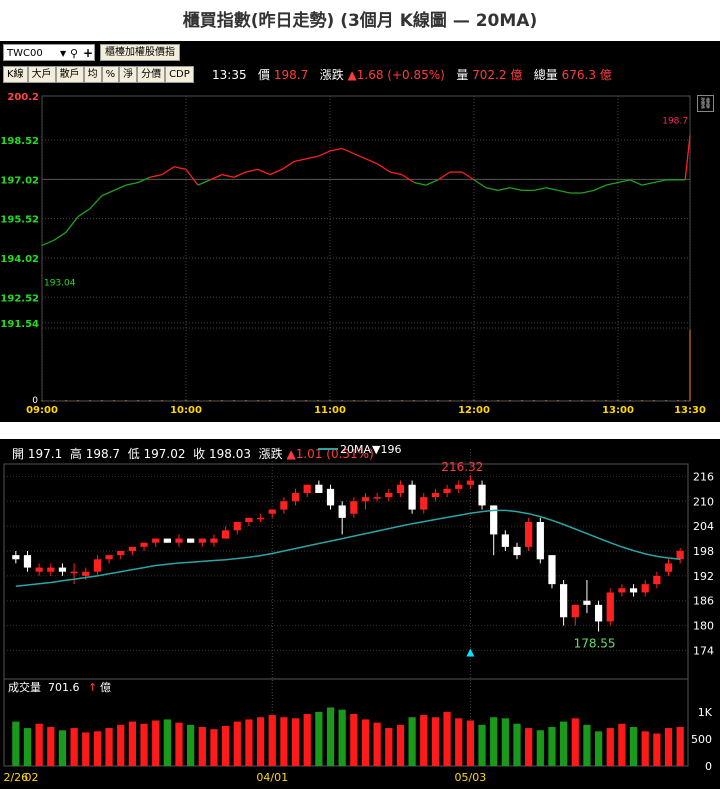 The height and width of the screenshot is (789, 720). I want to click on min-price-label: 178.55, so click(595, 644).